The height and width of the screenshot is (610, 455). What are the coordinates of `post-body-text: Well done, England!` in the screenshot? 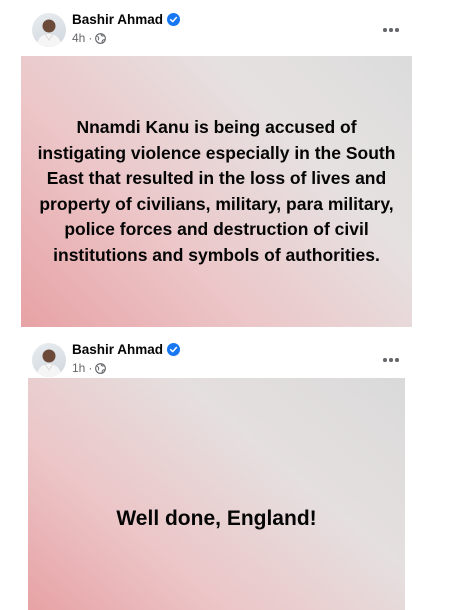 It's located at (216, 518).